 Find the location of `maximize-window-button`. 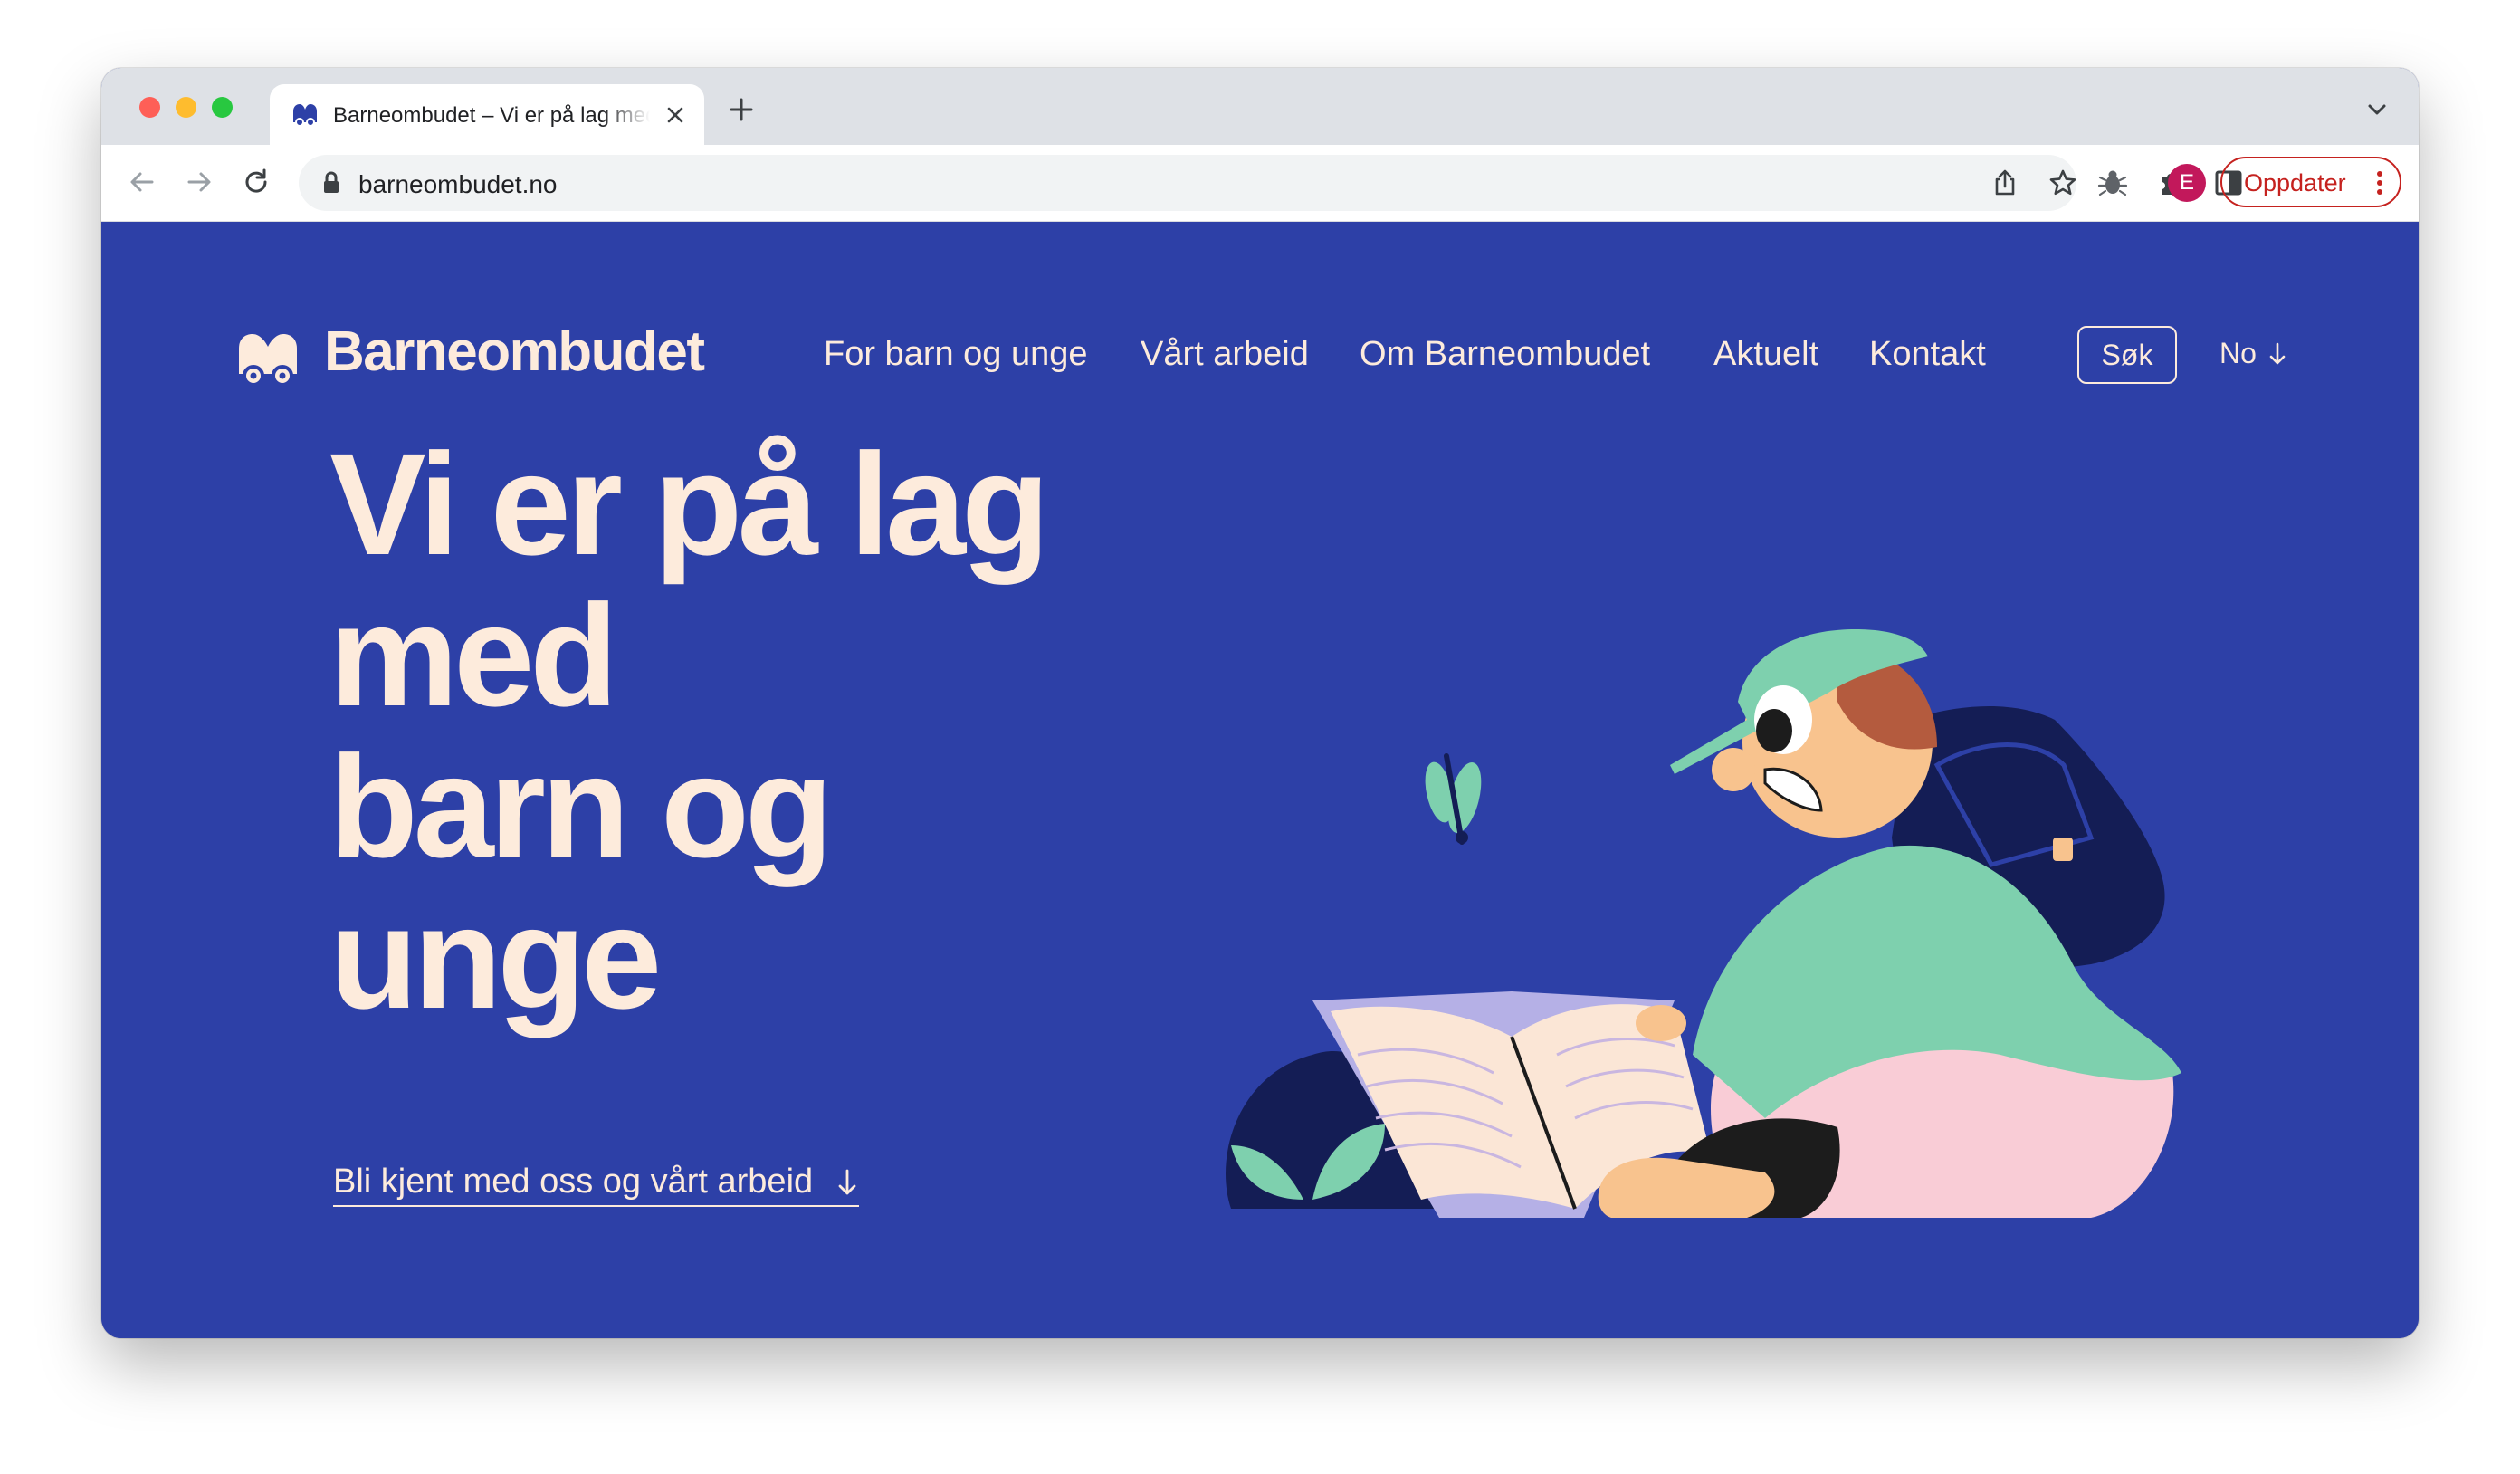

maximize-window-button is located at coordinates (222, 107).